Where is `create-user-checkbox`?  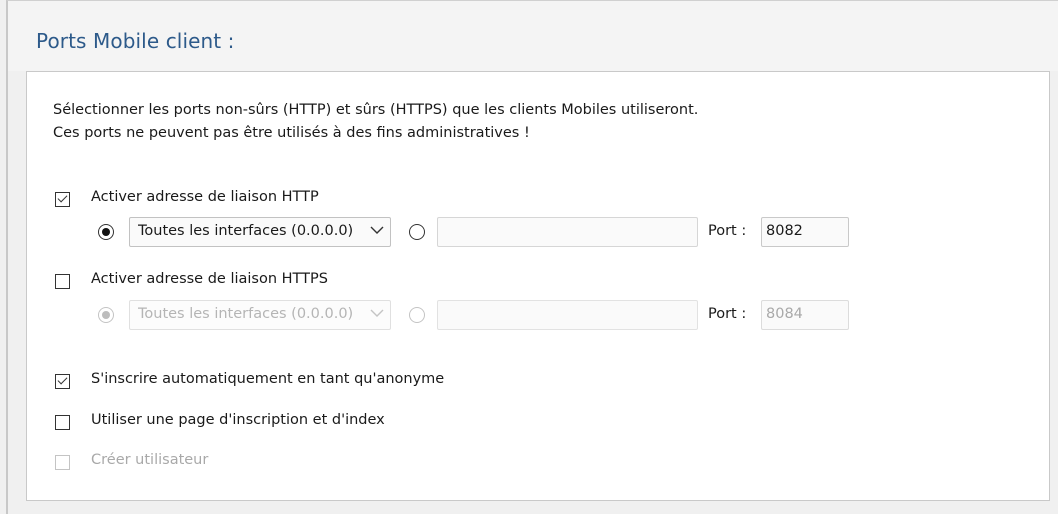 create-user-checkbox is located at coordinates (62, 462).